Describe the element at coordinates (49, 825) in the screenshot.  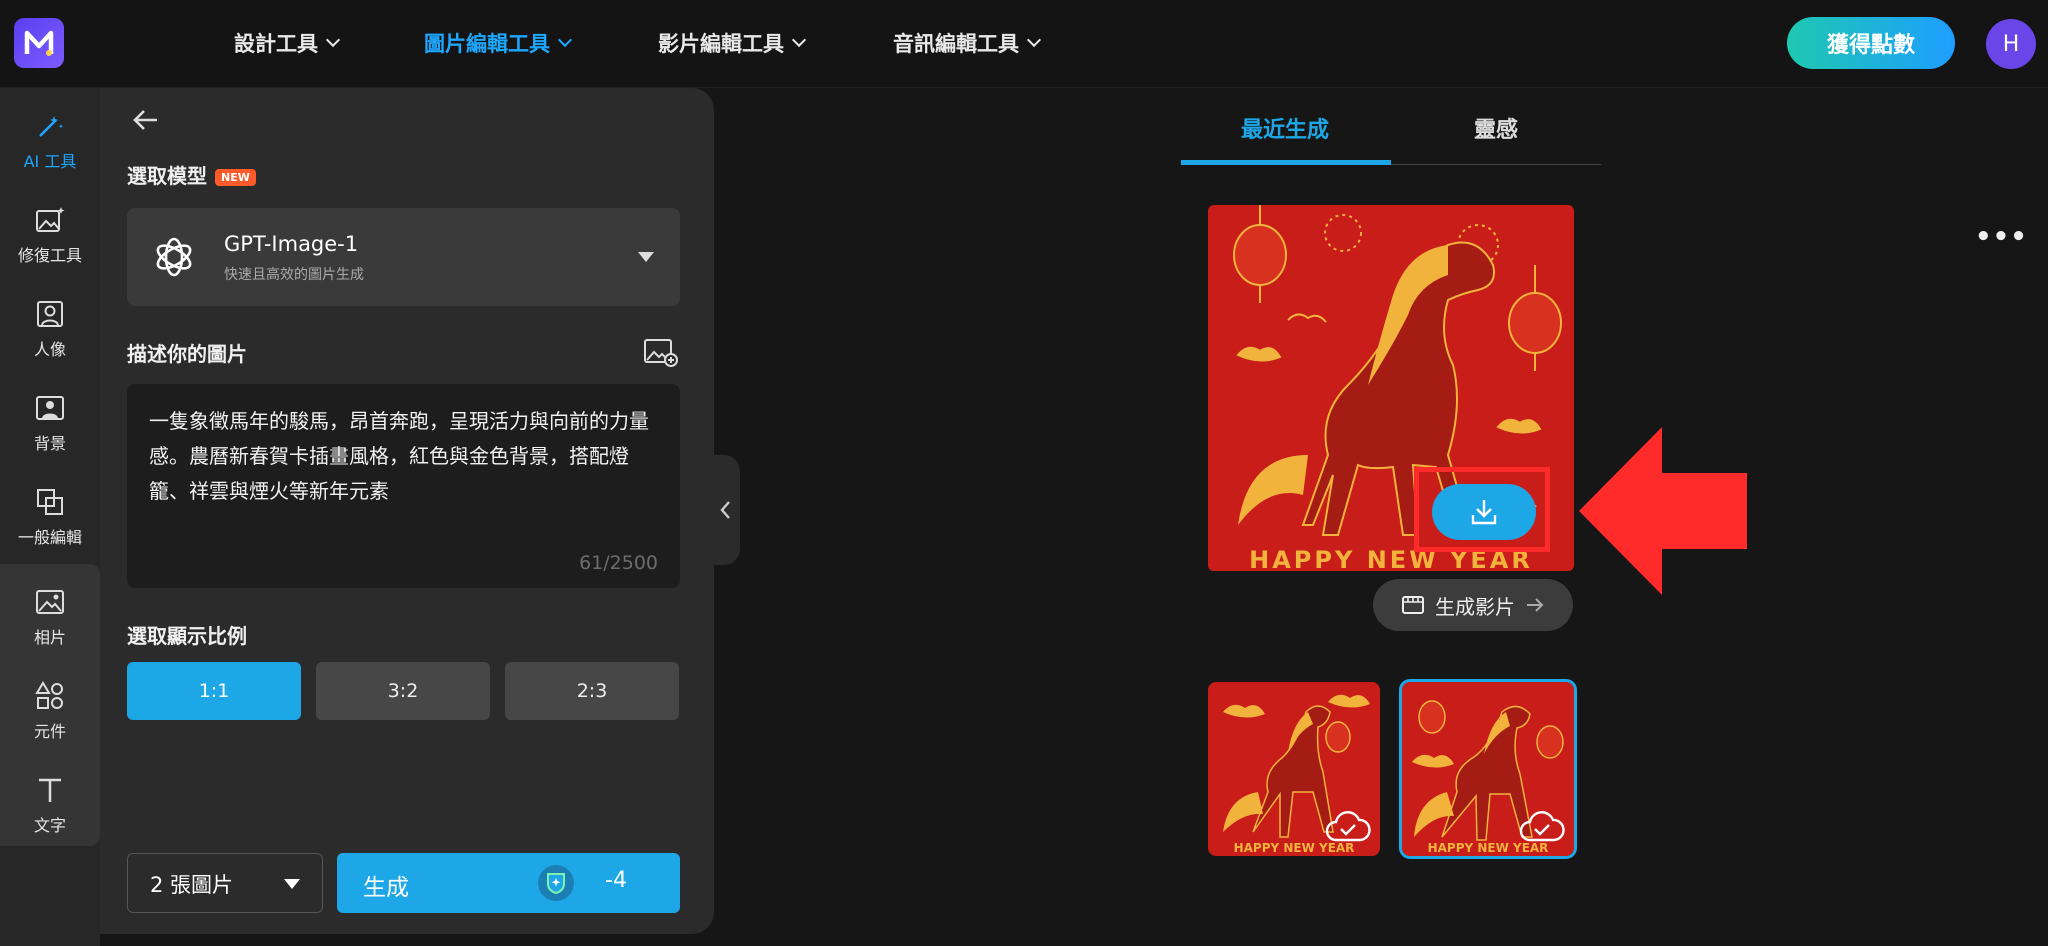
I see `rail-label: 文字` at that location.